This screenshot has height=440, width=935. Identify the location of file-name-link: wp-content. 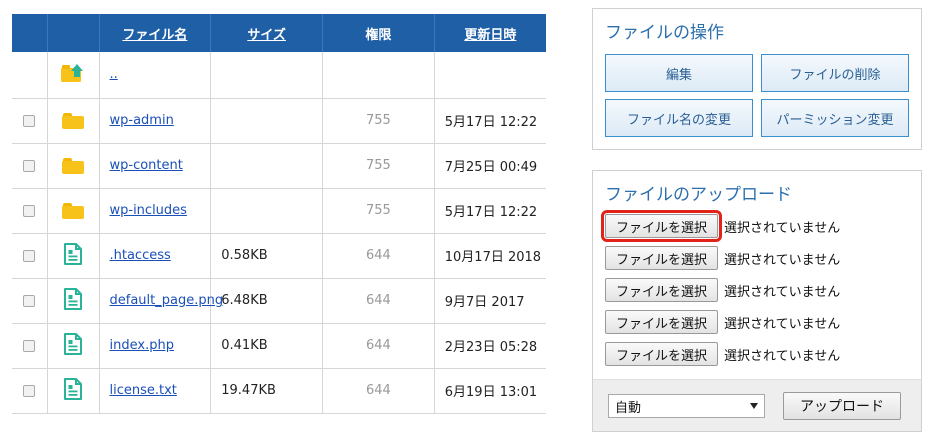
(146, 165).